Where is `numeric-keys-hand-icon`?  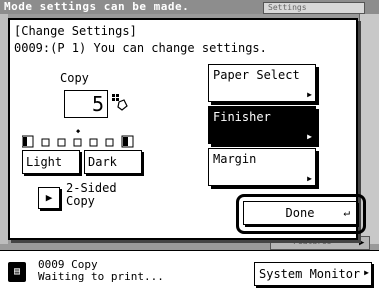
numeric-keys-hand-icon is located at coordinates (120, 102).